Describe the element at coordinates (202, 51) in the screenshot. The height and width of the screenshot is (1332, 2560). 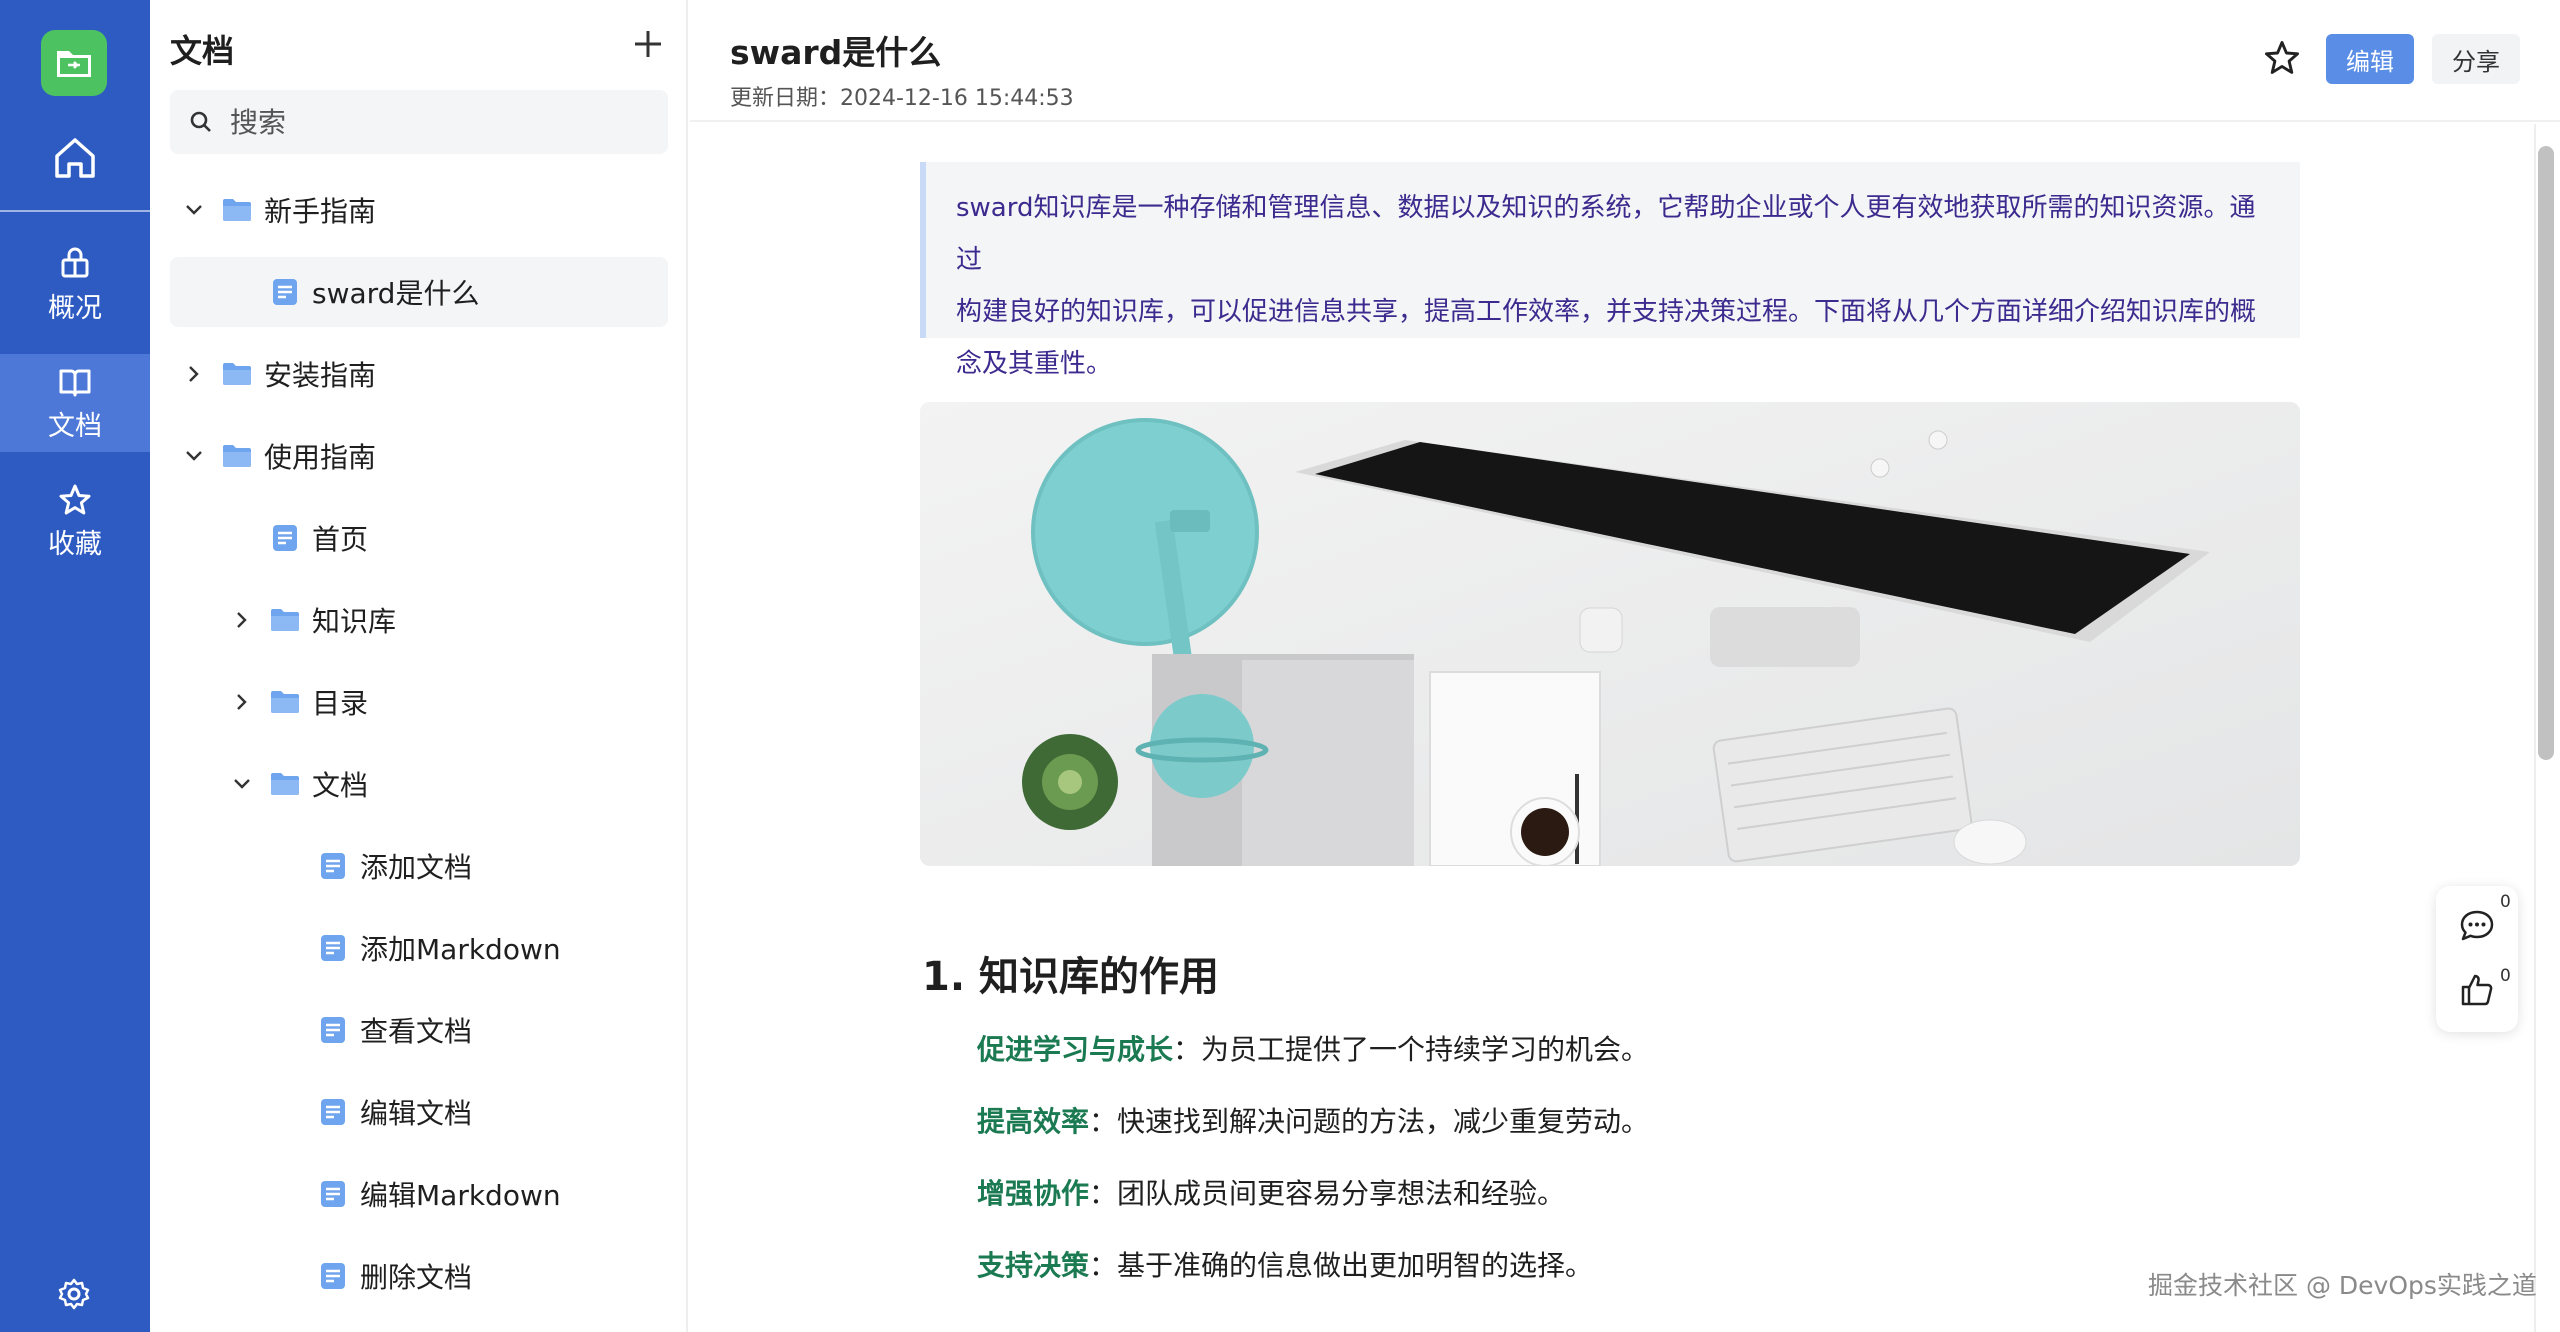
I see `tree-title: 文档` at that location.